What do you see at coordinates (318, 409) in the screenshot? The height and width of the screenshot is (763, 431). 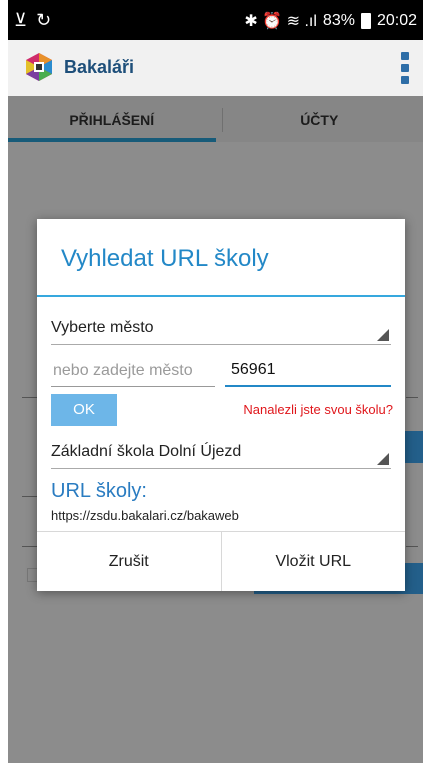 I see `found-school-link: Nanalezli jste svou školu?` at bounding box center [318, 409].